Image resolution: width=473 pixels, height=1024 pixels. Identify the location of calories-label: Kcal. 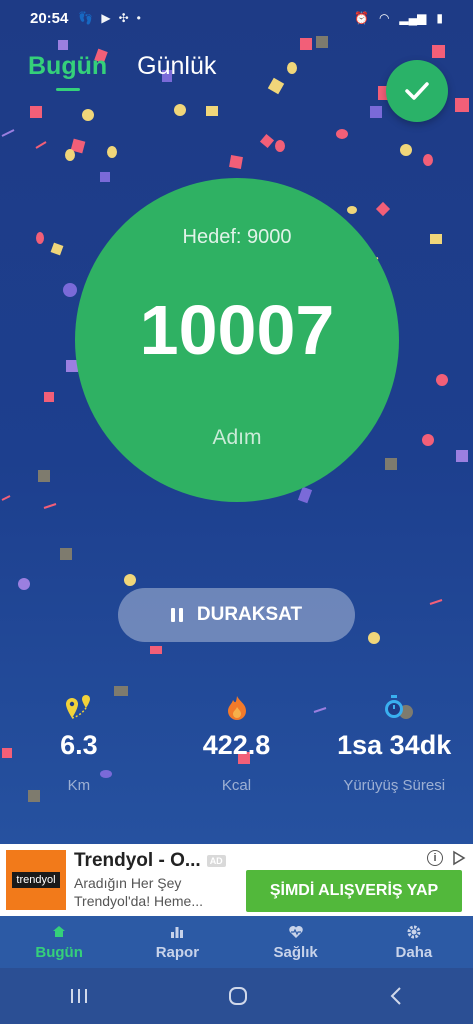
(236, 785).